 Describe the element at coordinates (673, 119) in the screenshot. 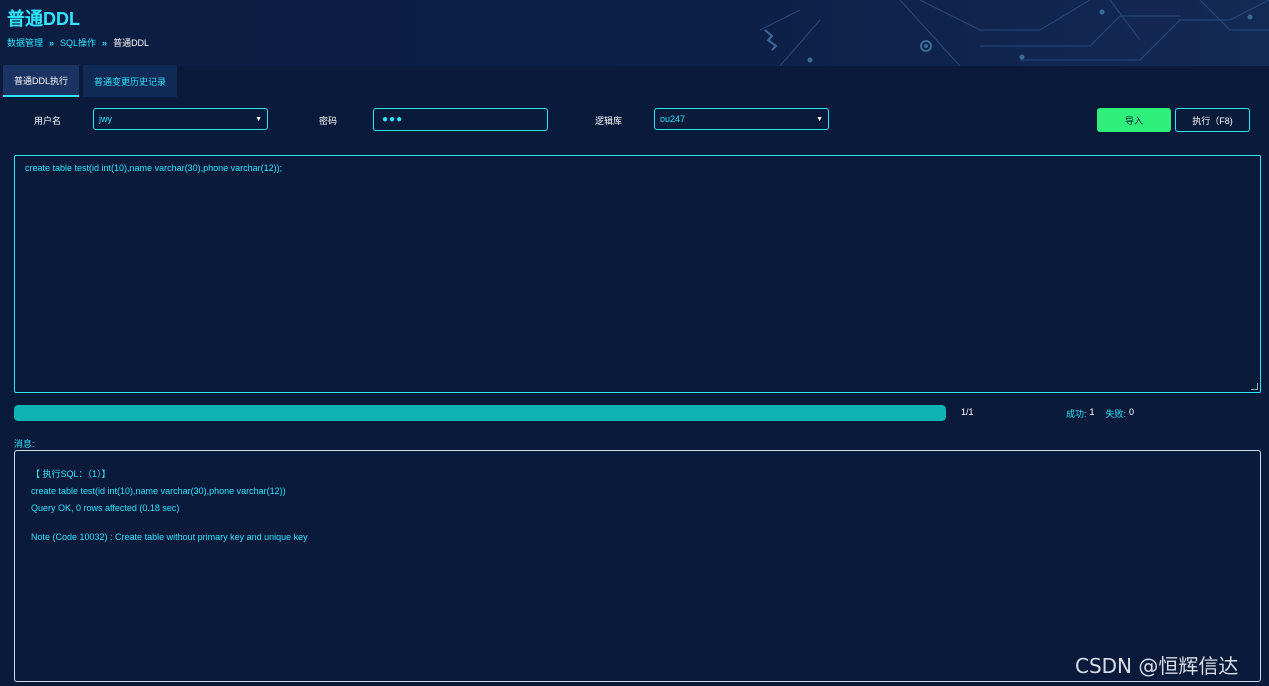

I see `database-value: ou247` at that location.